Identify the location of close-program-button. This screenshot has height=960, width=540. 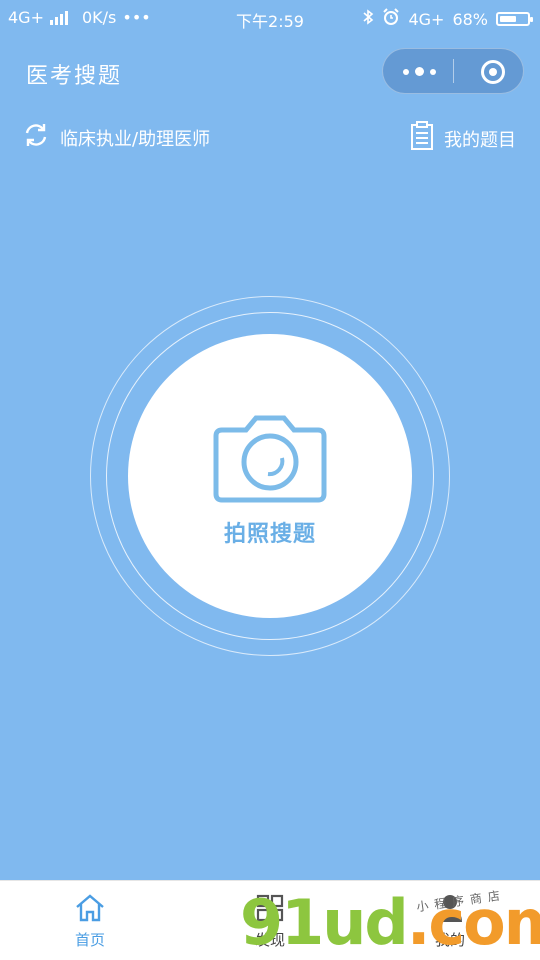
(493, 72).